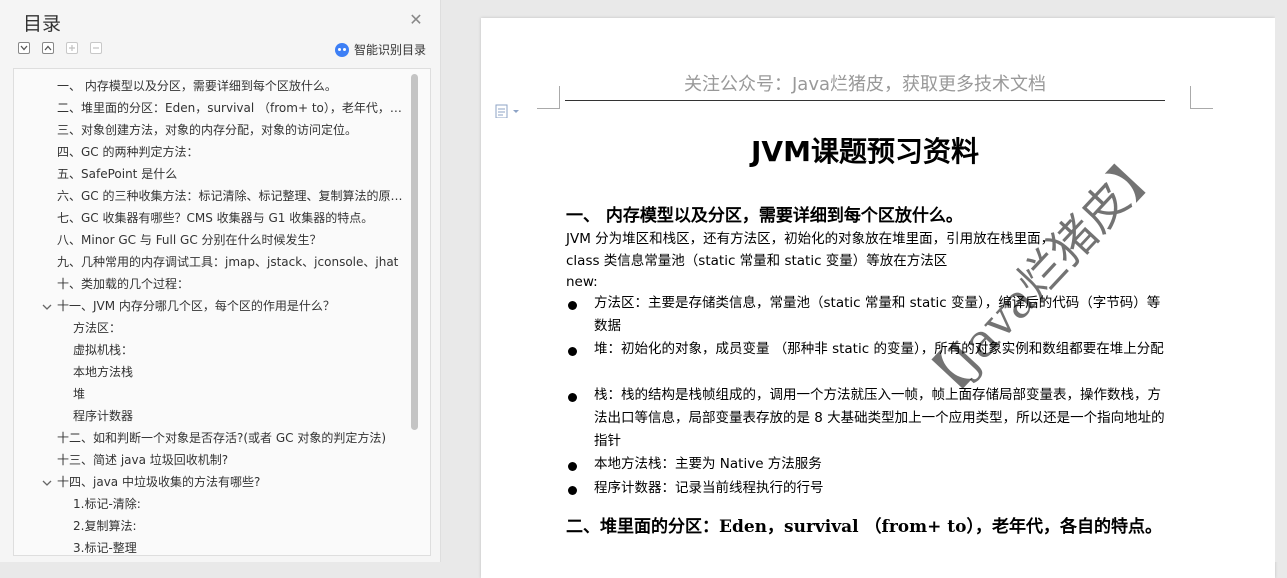 The width and height of the screenshot is (1287, 578). What do you see at coordinates (238, 546) in the screenshot?
I see `outline-subitem: 3.标记-整理` at bounding box center [238, 546].